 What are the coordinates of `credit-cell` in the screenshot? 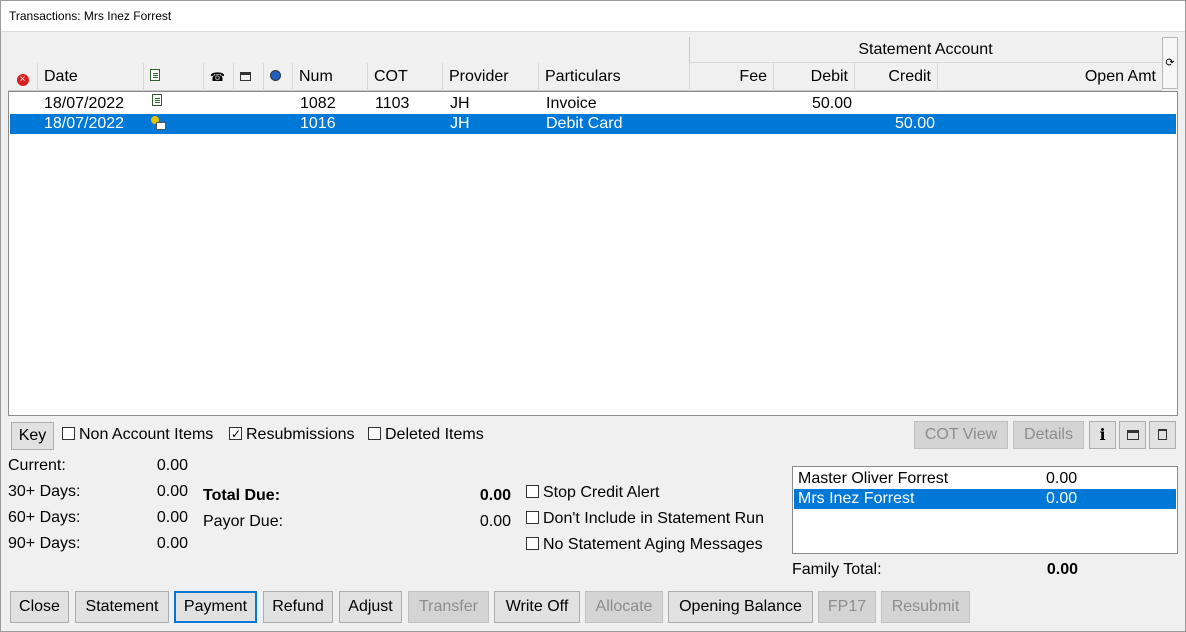 It's located at (896, 104).